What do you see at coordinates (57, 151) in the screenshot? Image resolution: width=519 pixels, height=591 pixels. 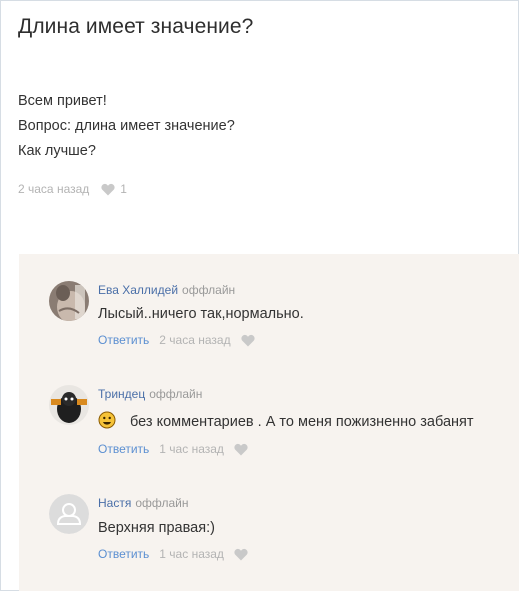 I see `post-line: Как лучше?` at bounding box center [57, 151].